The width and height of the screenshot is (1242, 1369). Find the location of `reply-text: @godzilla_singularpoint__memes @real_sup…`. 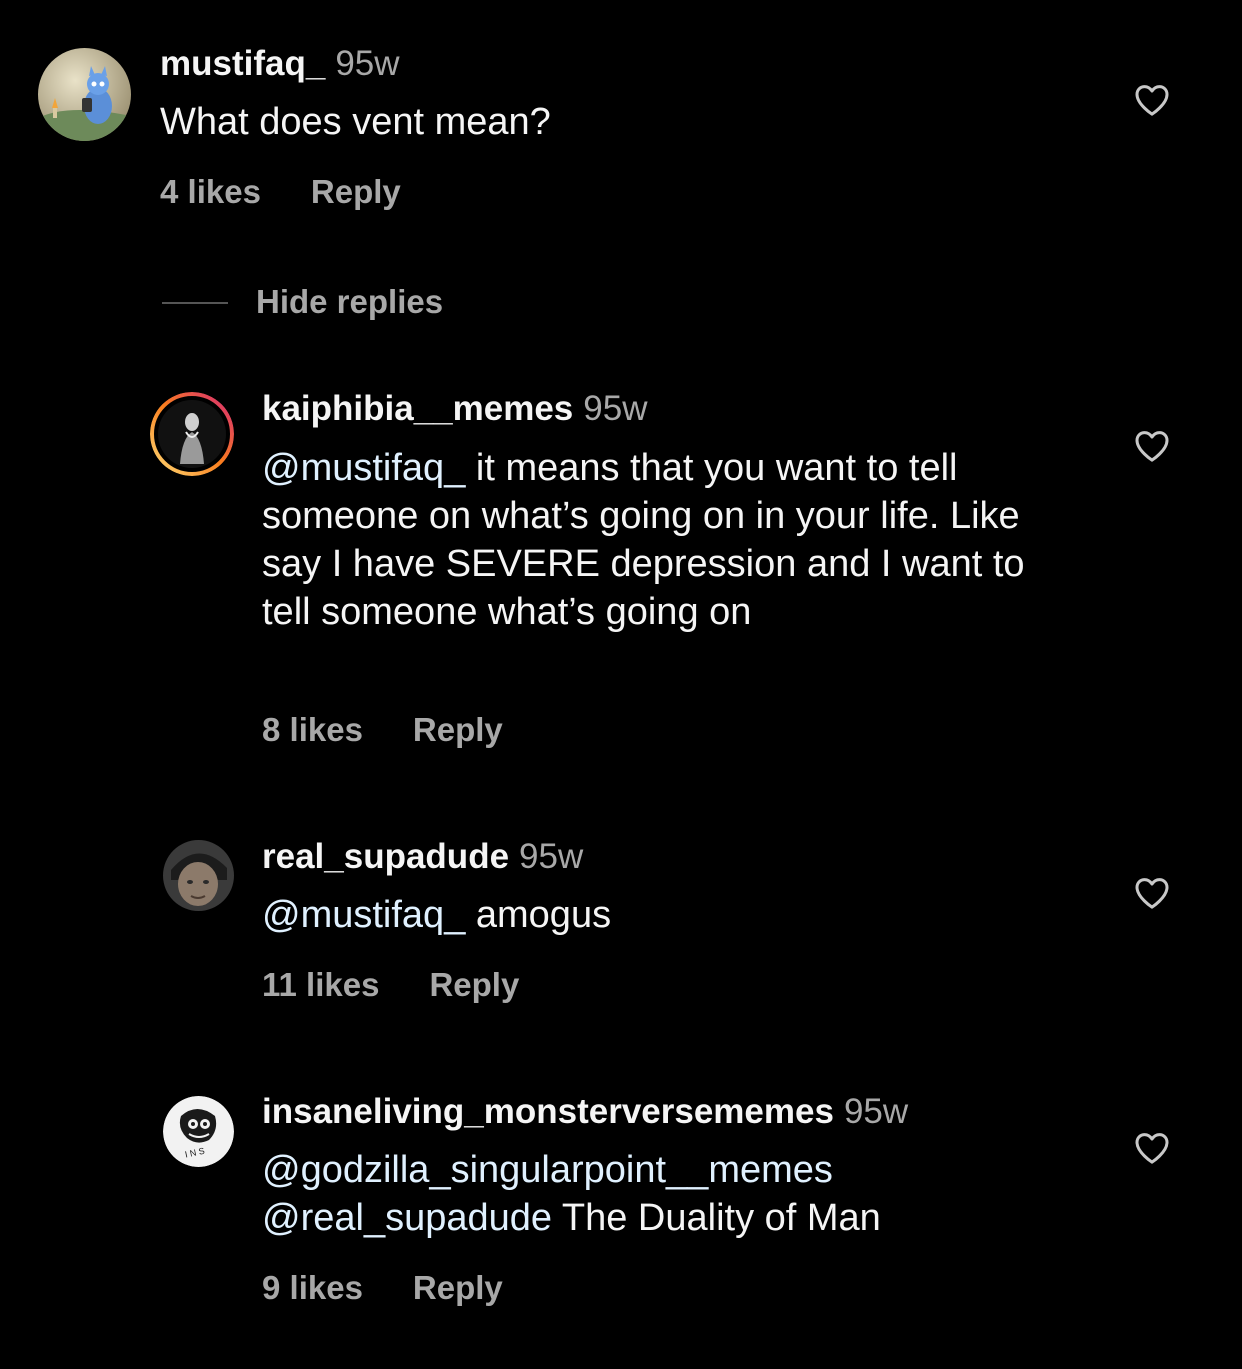

reply-text: @godzilla_singularpoint__memes @real_sup… is located at coordinates (571, 1194).